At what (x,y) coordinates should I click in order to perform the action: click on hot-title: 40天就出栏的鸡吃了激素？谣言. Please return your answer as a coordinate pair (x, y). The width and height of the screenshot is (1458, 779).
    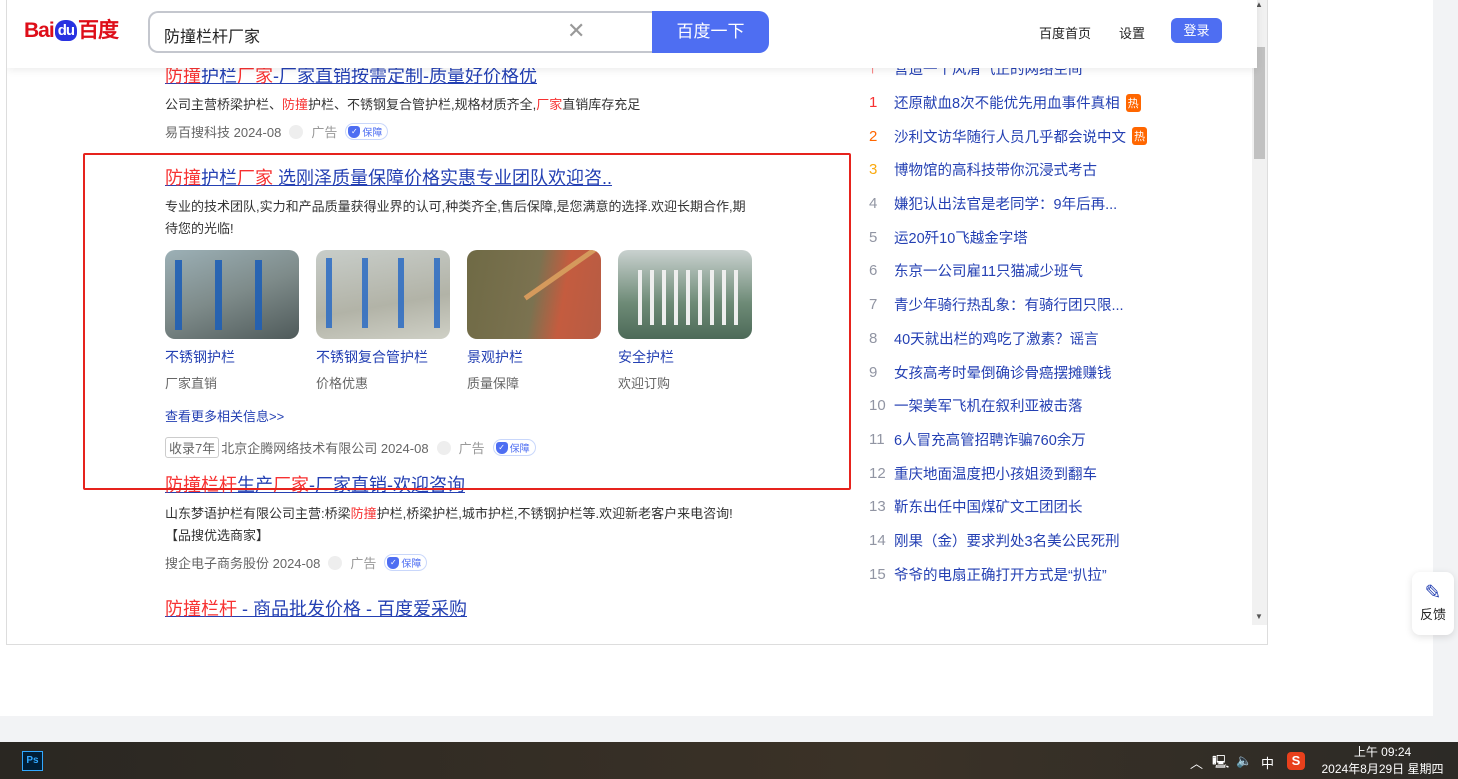
    Looking at the image, I should click on (996, 339).